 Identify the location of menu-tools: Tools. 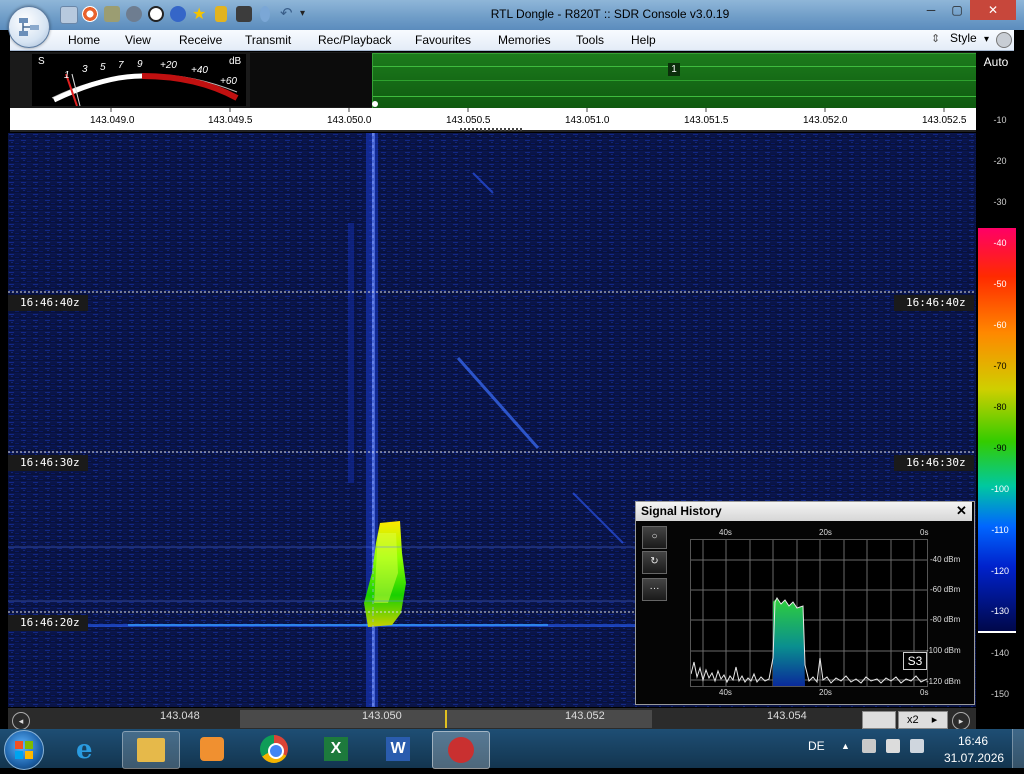
(590, 40).